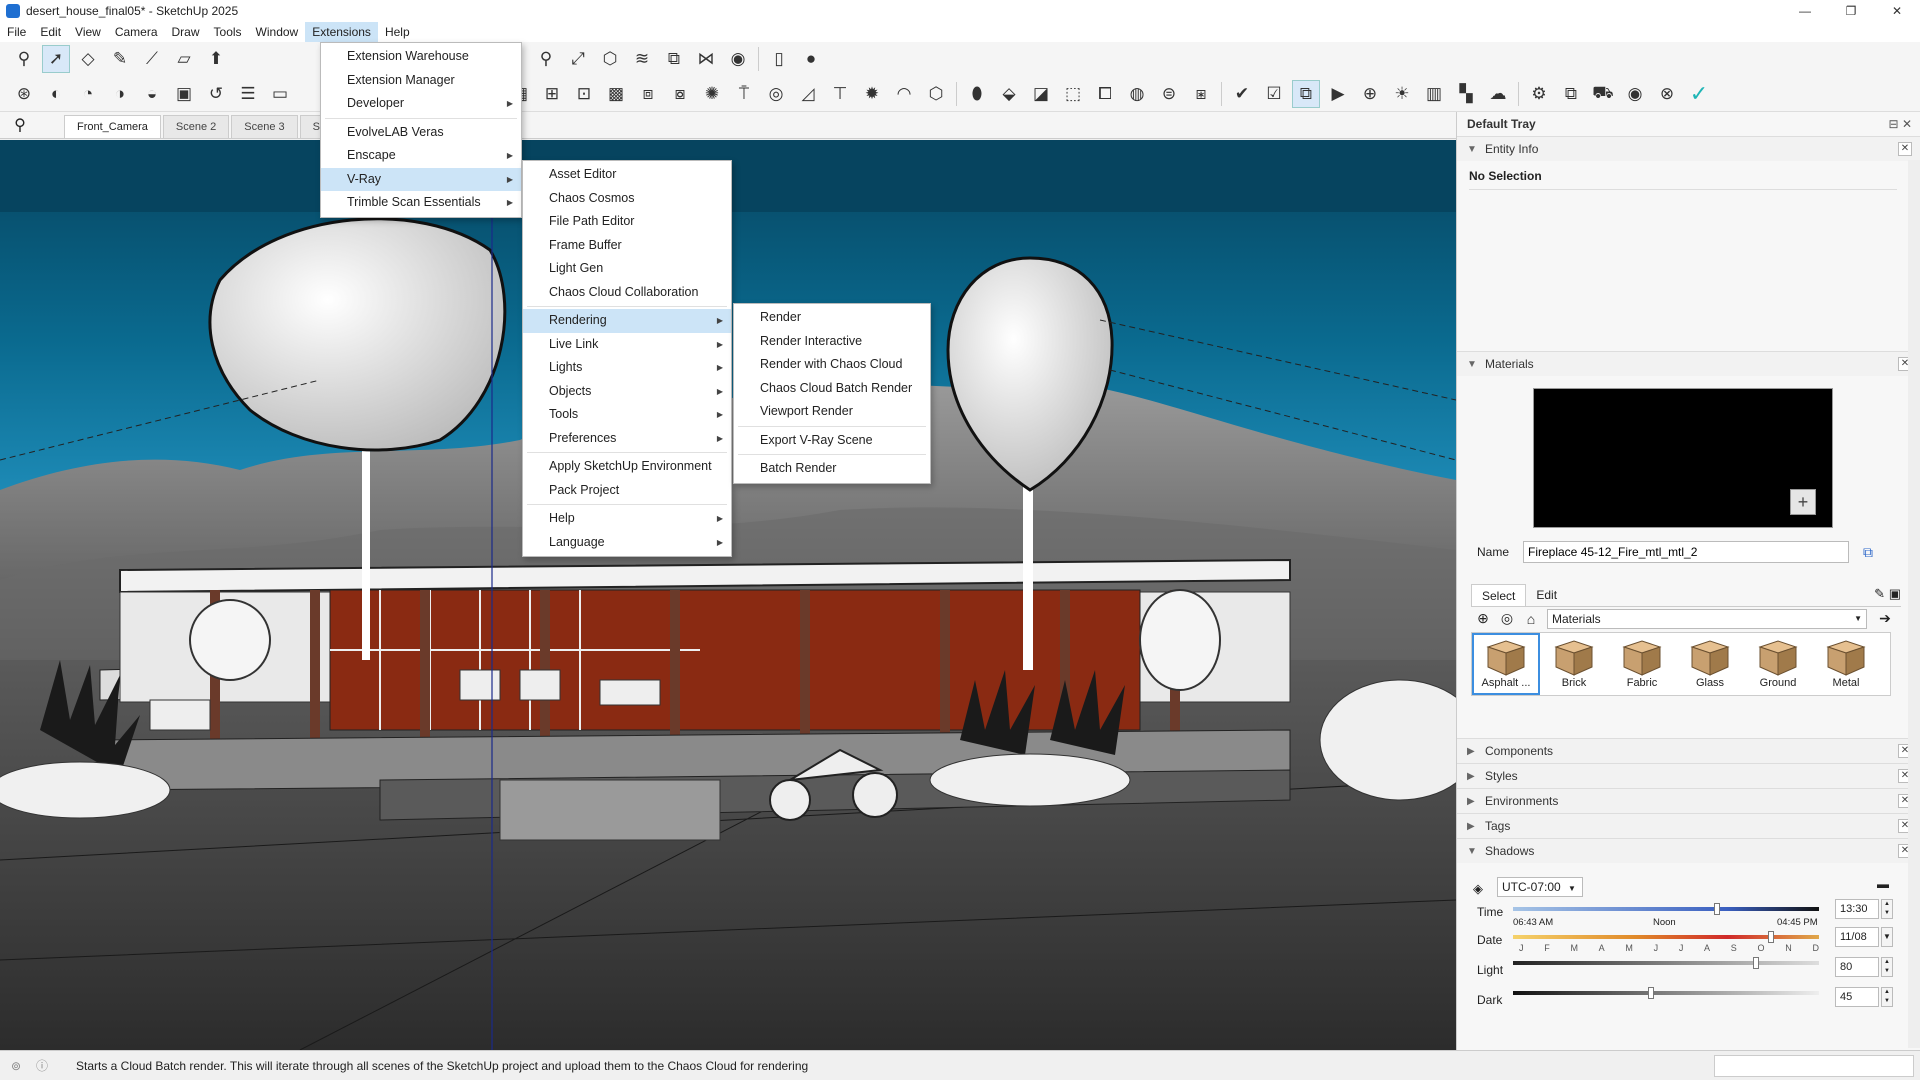 The width and height of the screenshot is (1920, 1080). I want to click on tray-scrollbar, so click(1914, 604).